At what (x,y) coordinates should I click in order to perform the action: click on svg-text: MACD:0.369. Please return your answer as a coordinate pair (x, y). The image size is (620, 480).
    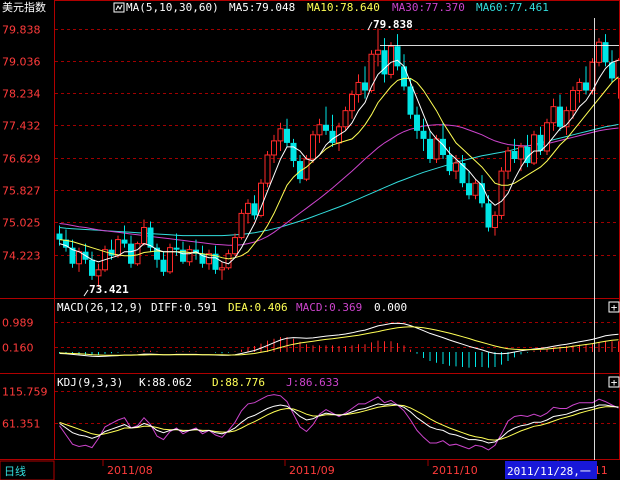
    Looking at the image, I should click on (329, 307).